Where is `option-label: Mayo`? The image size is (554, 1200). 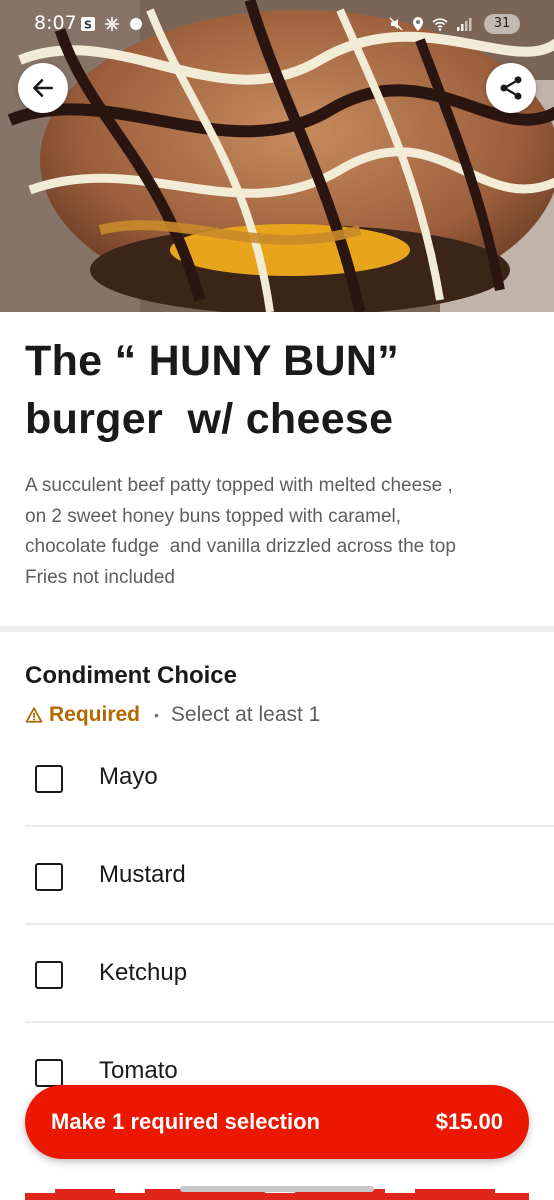 option-label: Mayo is located at coordinates (128, 776).